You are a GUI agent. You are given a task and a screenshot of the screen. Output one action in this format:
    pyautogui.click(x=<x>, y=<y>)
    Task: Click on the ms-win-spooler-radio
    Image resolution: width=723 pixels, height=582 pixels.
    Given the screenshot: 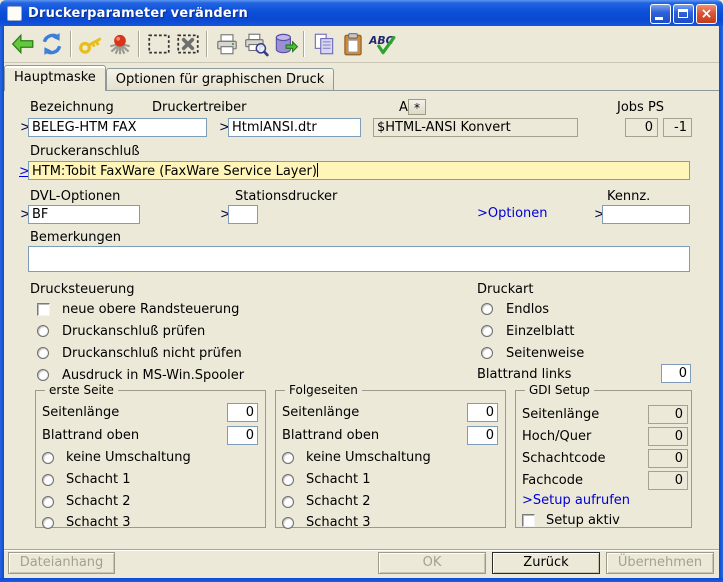 What is the action you would take?
    pyautogui.click(x=43, y=375)
    